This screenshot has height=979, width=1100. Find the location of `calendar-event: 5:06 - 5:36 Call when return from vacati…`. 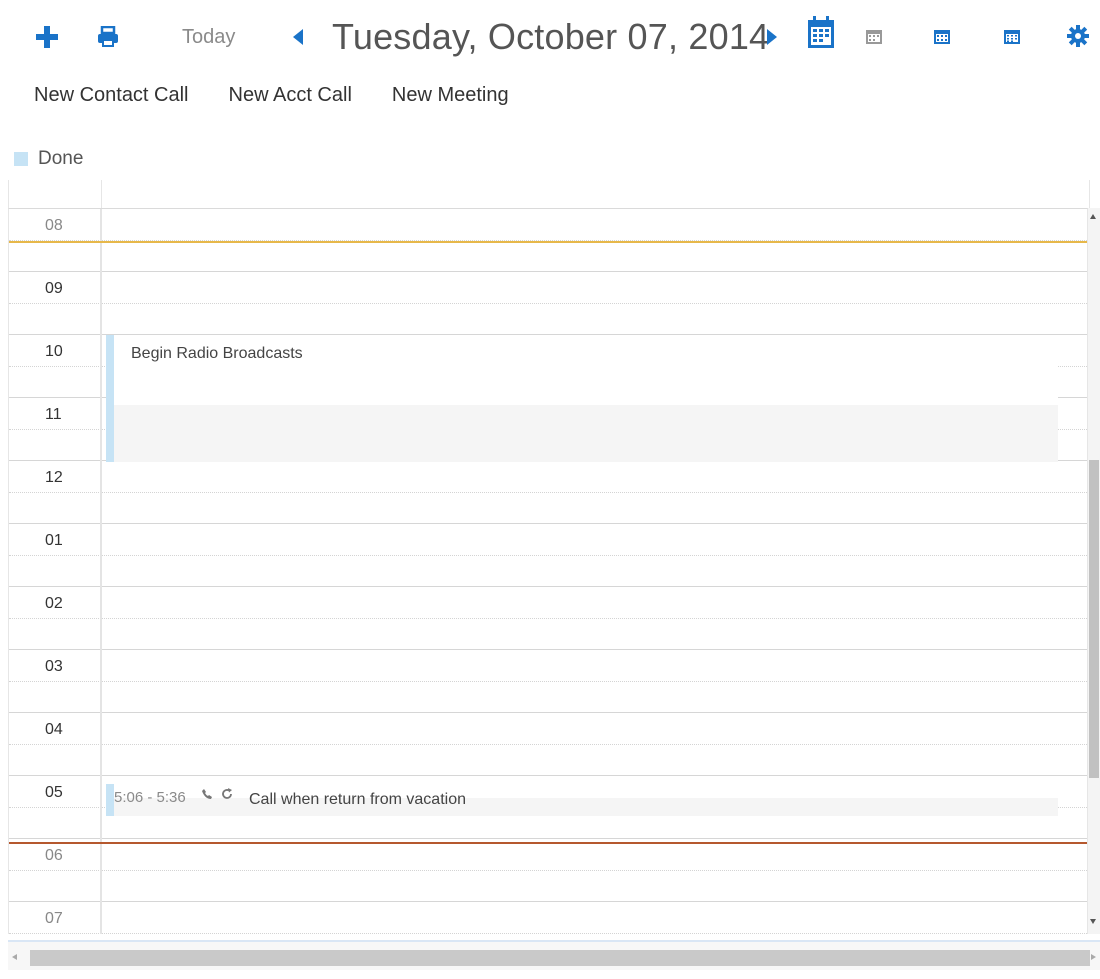

calendar-event: 5:06 - 5:36 Call when return from vacati… is located at coordinates (582, 800).